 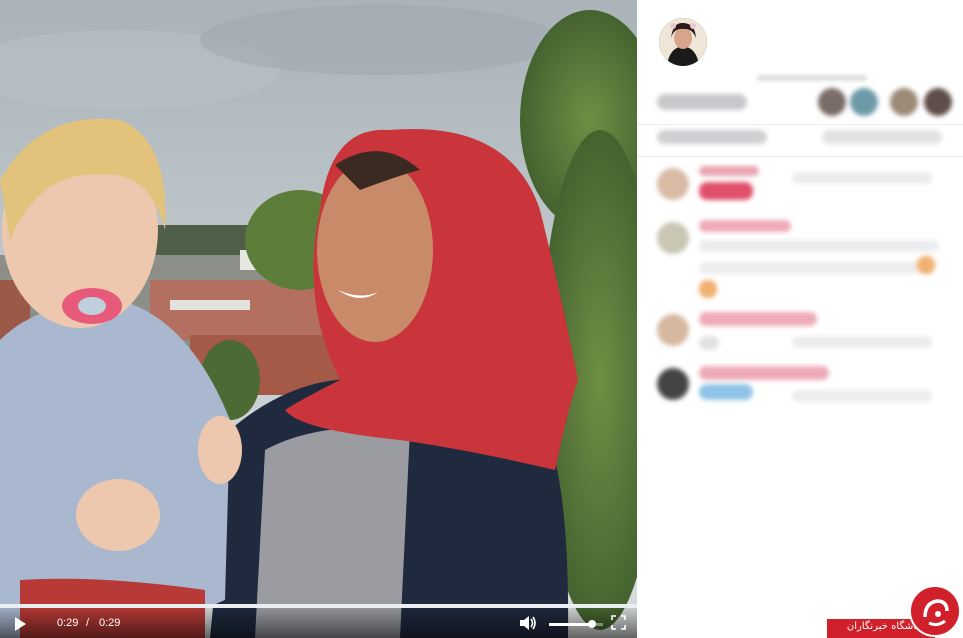 I want to click on progress-bar, so click(x=318, y=606).